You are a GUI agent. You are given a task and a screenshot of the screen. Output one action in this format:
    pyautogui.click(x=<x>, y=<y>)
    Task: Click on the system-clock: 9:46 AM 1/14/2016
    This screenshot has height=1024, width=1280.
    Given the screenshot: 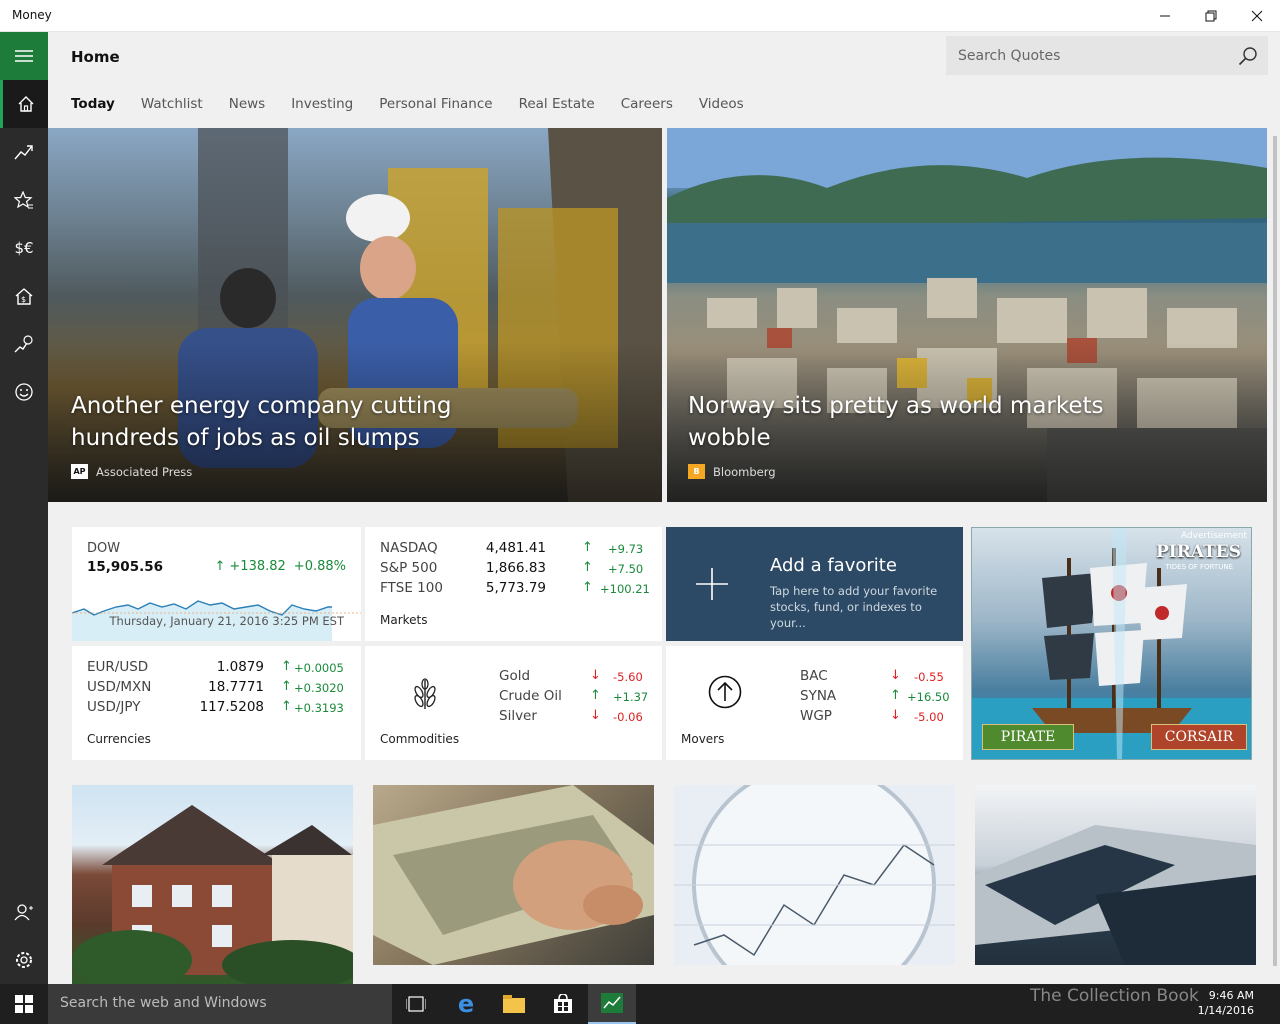 What is the action you would take?
    pyautogui.click(x=1226, y=1003)
    